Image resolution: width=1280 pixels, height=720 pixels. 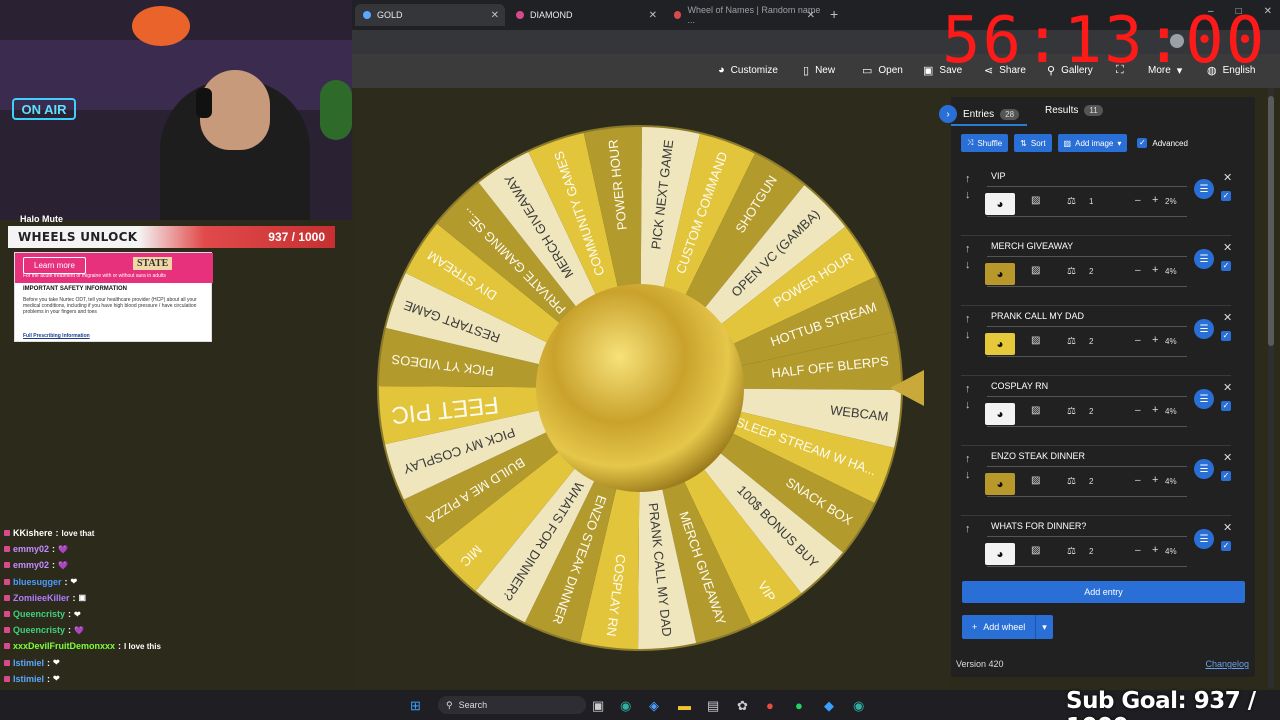 I want to click on chat-username: xxxDevilFruitDemonxxx, so click(x=64, y=646).